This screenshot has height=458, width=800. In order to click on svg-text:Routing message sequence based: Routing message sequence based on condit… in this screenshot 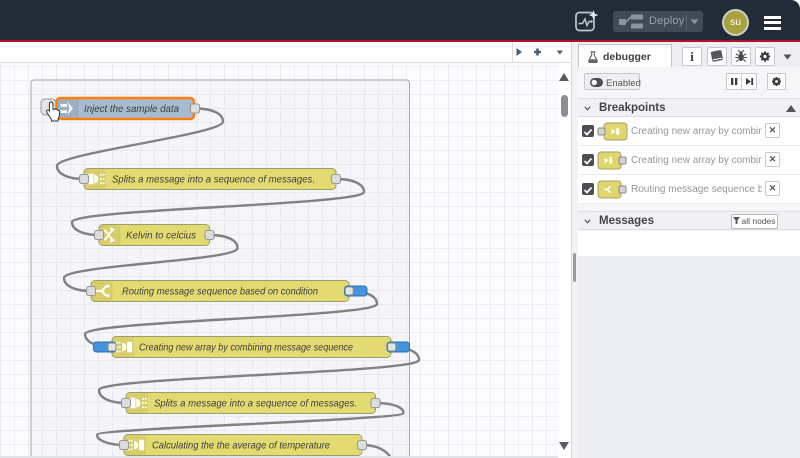, I will do `click(220, 292)`.